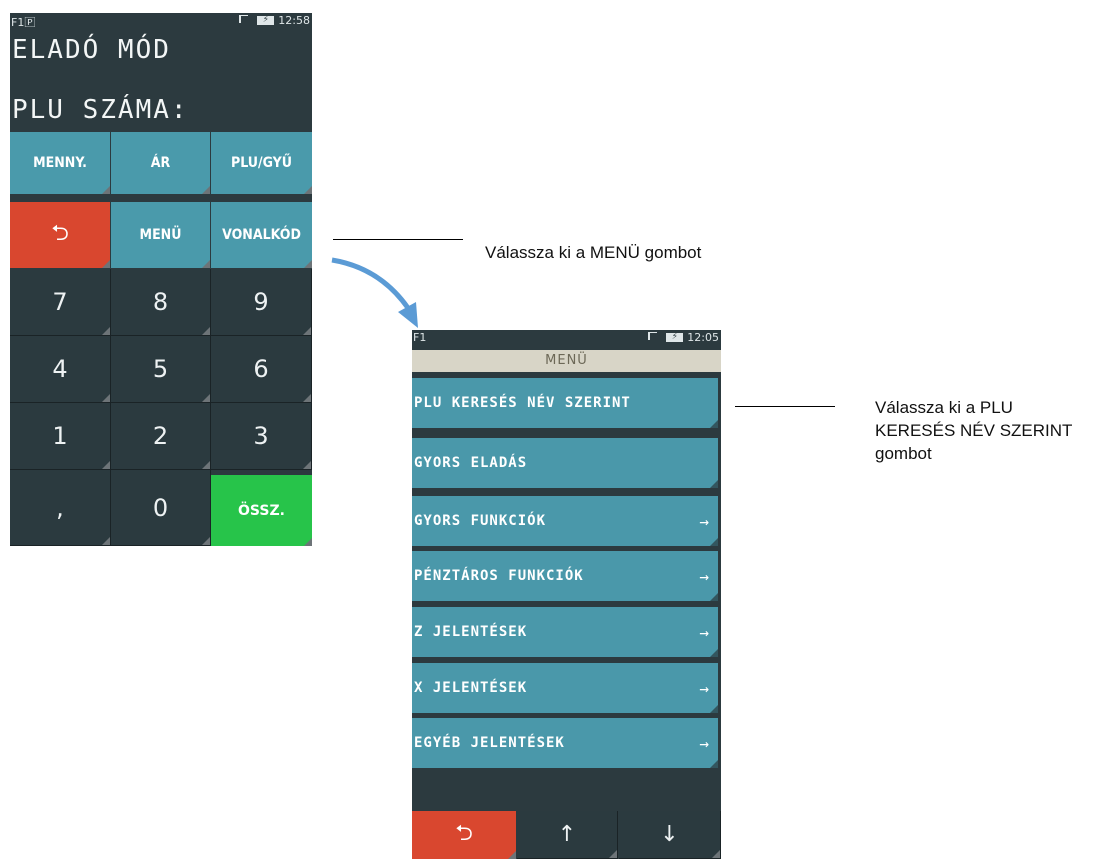 This screenshot has width=1114, height=859. What do you see at coordinates (944, 407) in the screenshot?
I see `callout-text-2-line1: Válassza ki a PLU` at bounding box center [944, 407].